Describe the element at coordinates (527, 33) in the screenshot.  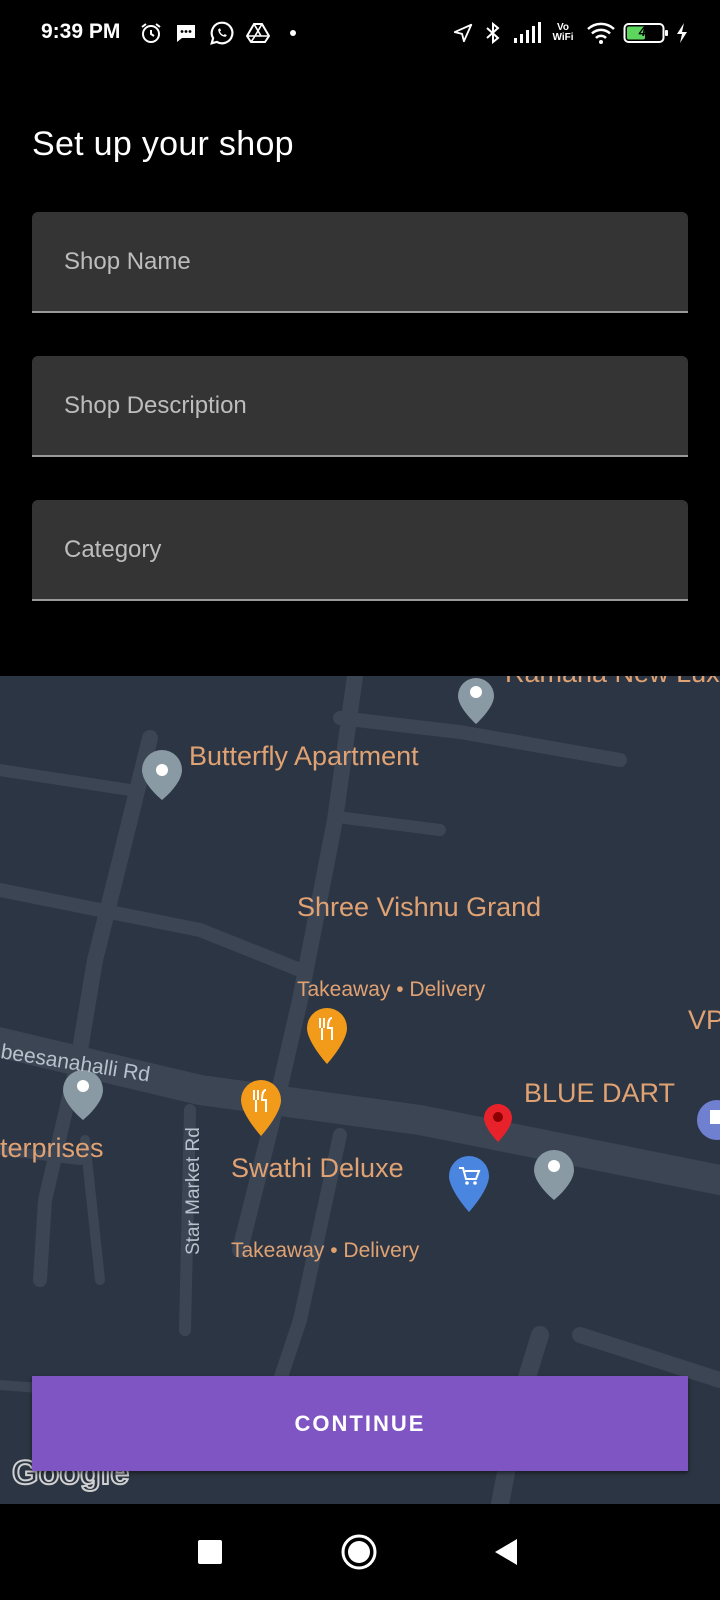
I see `signal-icon` at that location.